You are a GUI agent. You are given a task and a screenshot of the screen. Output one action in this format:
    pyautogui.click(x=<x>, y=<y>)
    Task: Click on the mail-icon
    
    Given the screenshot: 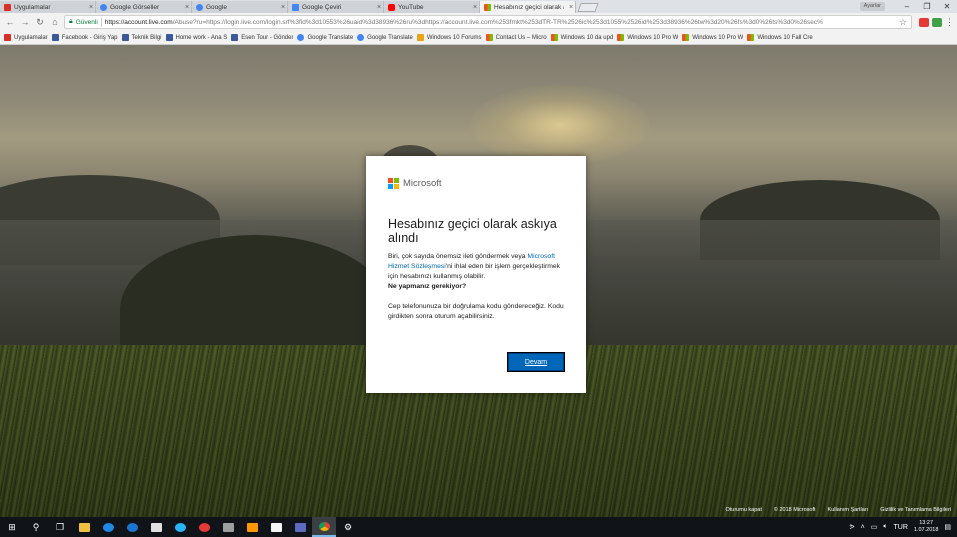 What is the action you would take?
    pyautogui.click(x=156, y=527)
    